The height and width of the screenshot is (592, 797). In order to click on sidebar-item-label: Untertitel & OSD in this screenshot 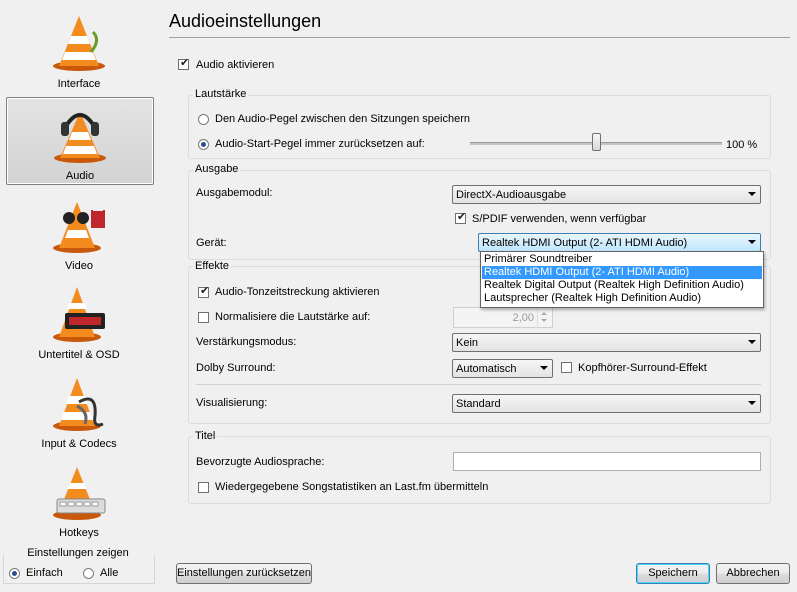, I will do `click(79, 355)`.